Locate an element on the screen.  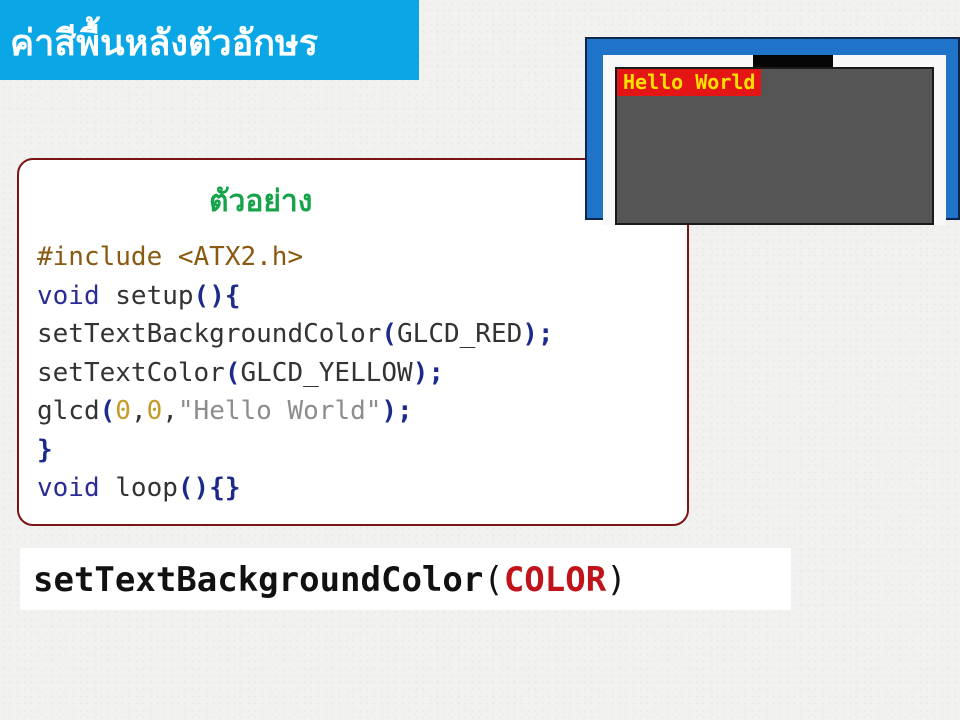
code-token: GLCD_YELLOW is located at coordinates (326, 372).